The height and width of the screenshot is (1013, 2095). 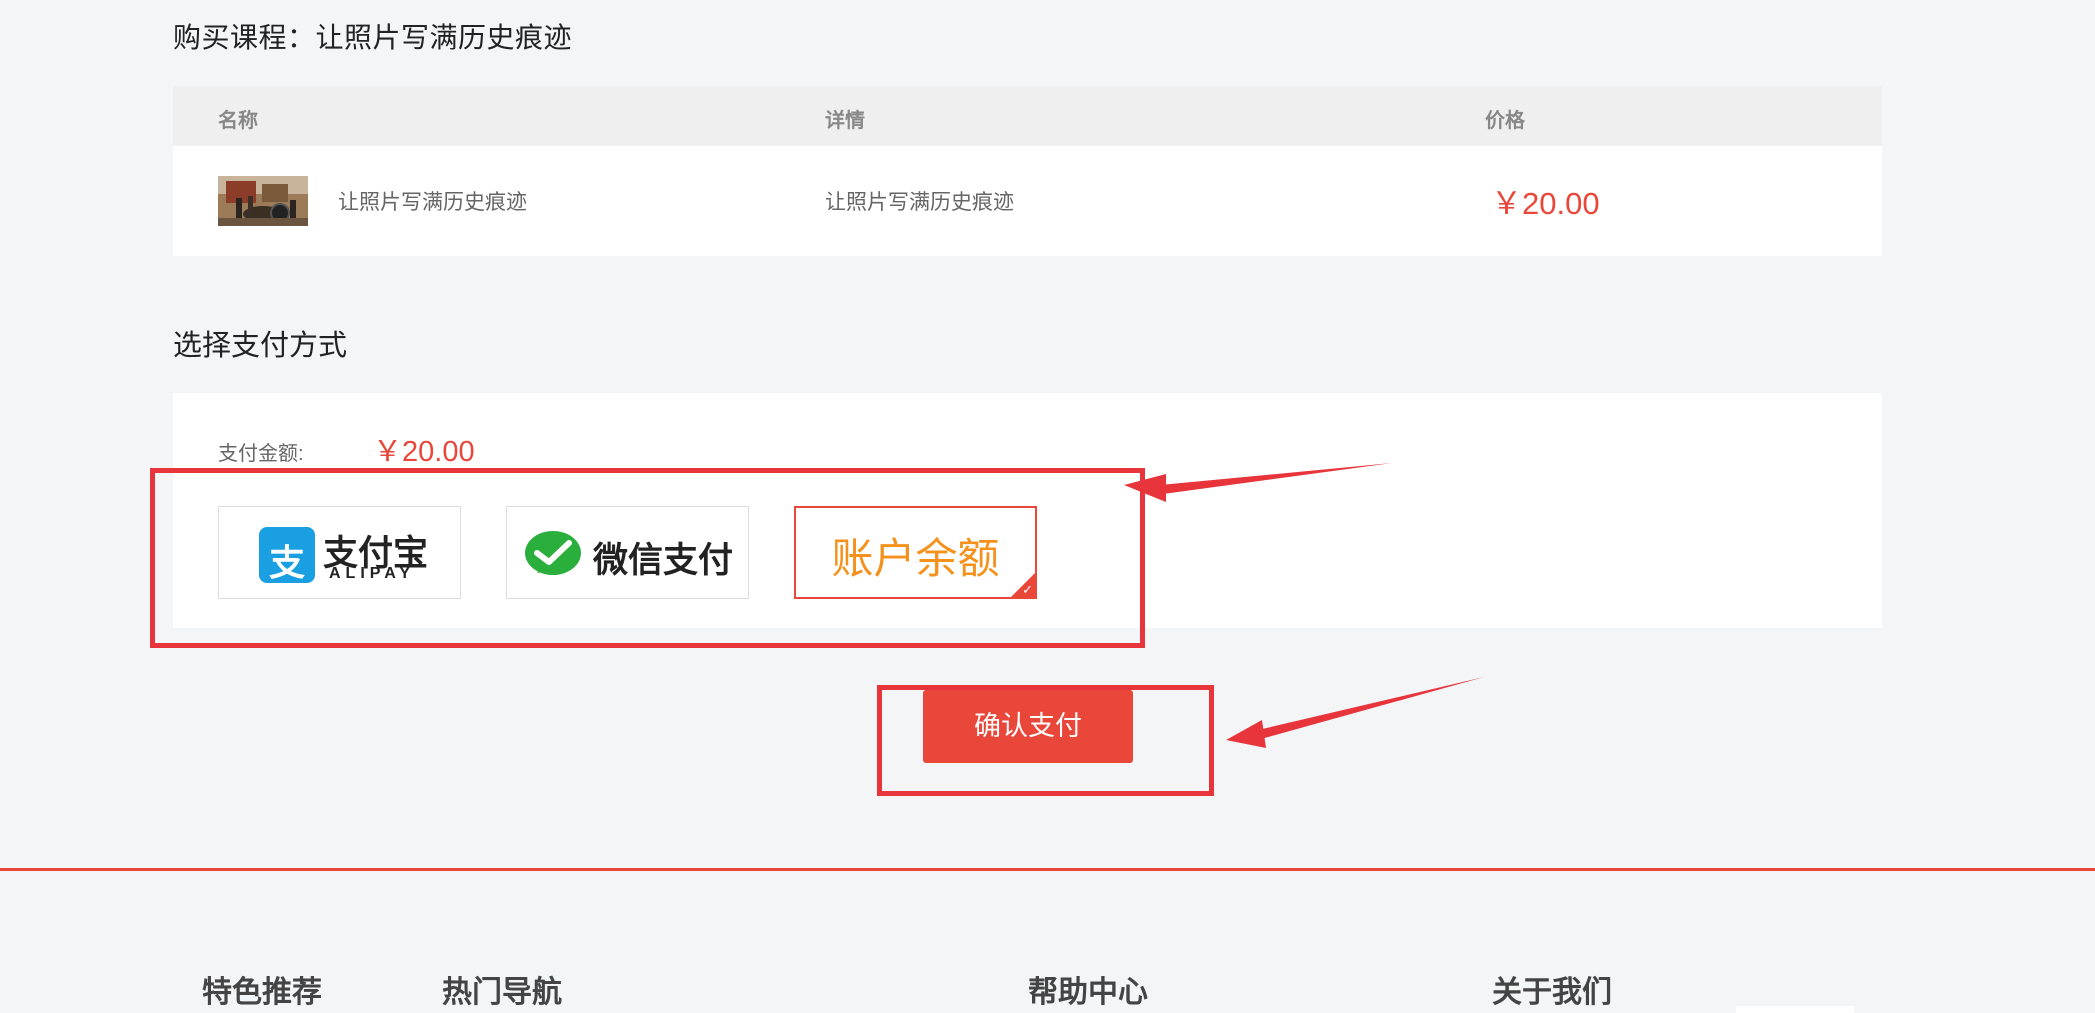 I want to click on footer-link-hot-nav: 热门导航, so click(x=502, y=989).